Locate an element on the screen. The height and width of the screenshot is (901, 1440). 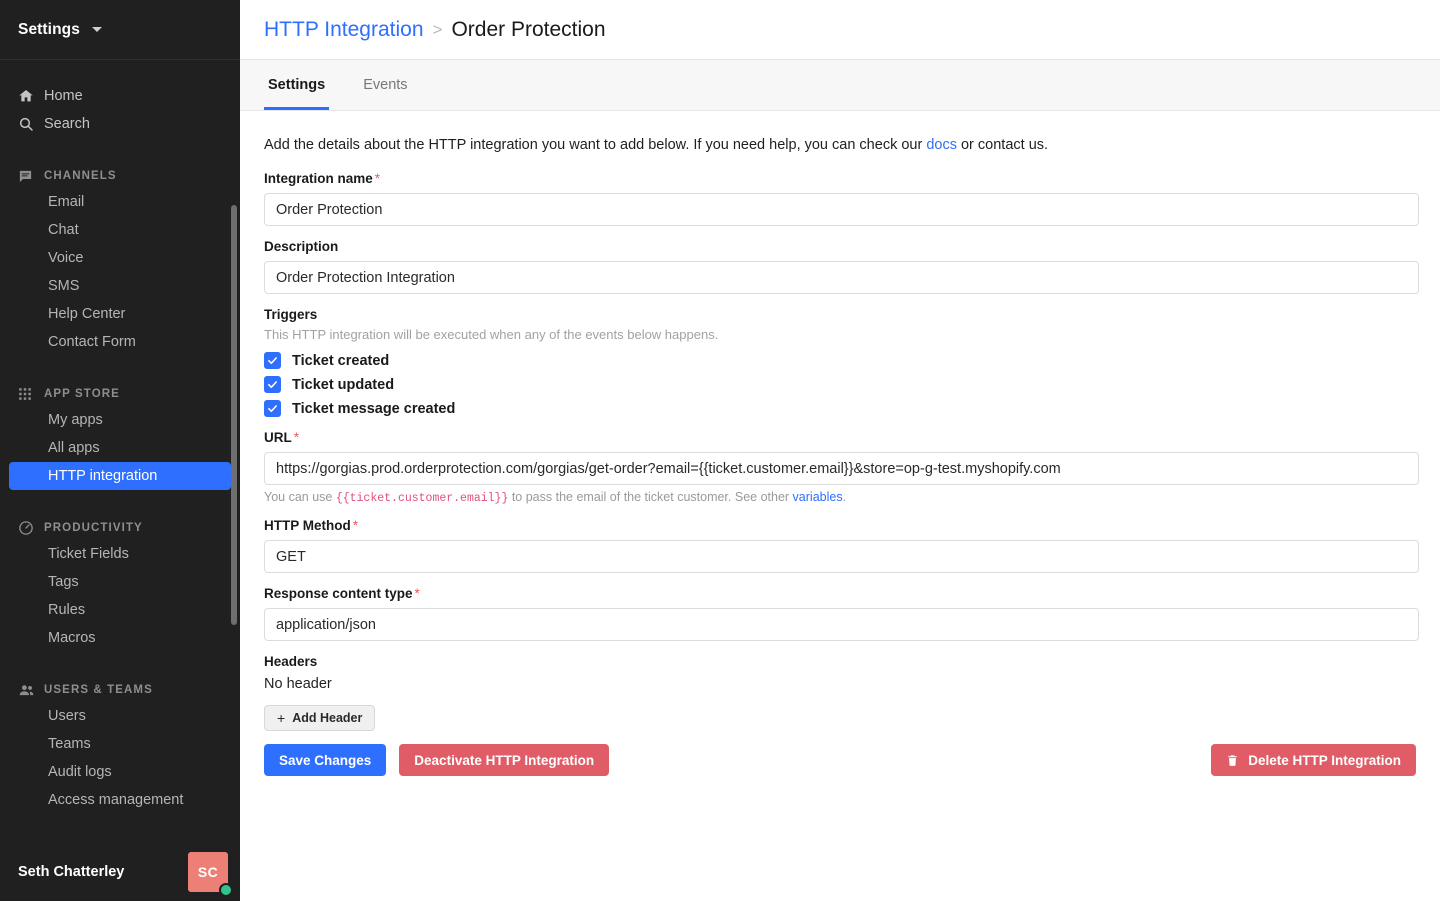
trigger-ticket-created: Ticket created is located at coordinates (840, 360).